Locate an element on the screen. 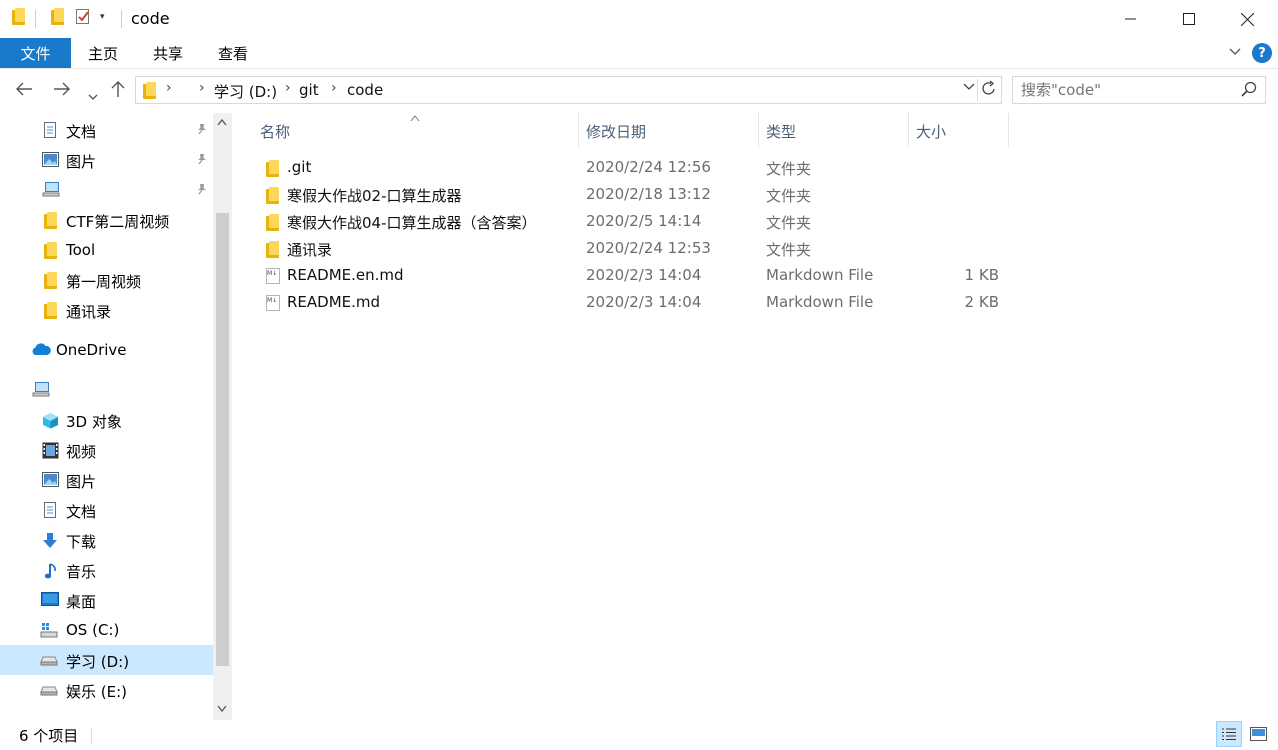 The width and height of the screenshot is (1278, 750). file-row: 通讯录 2020/2/24 12:53 文件夹 is located at coordinates (640, 248).